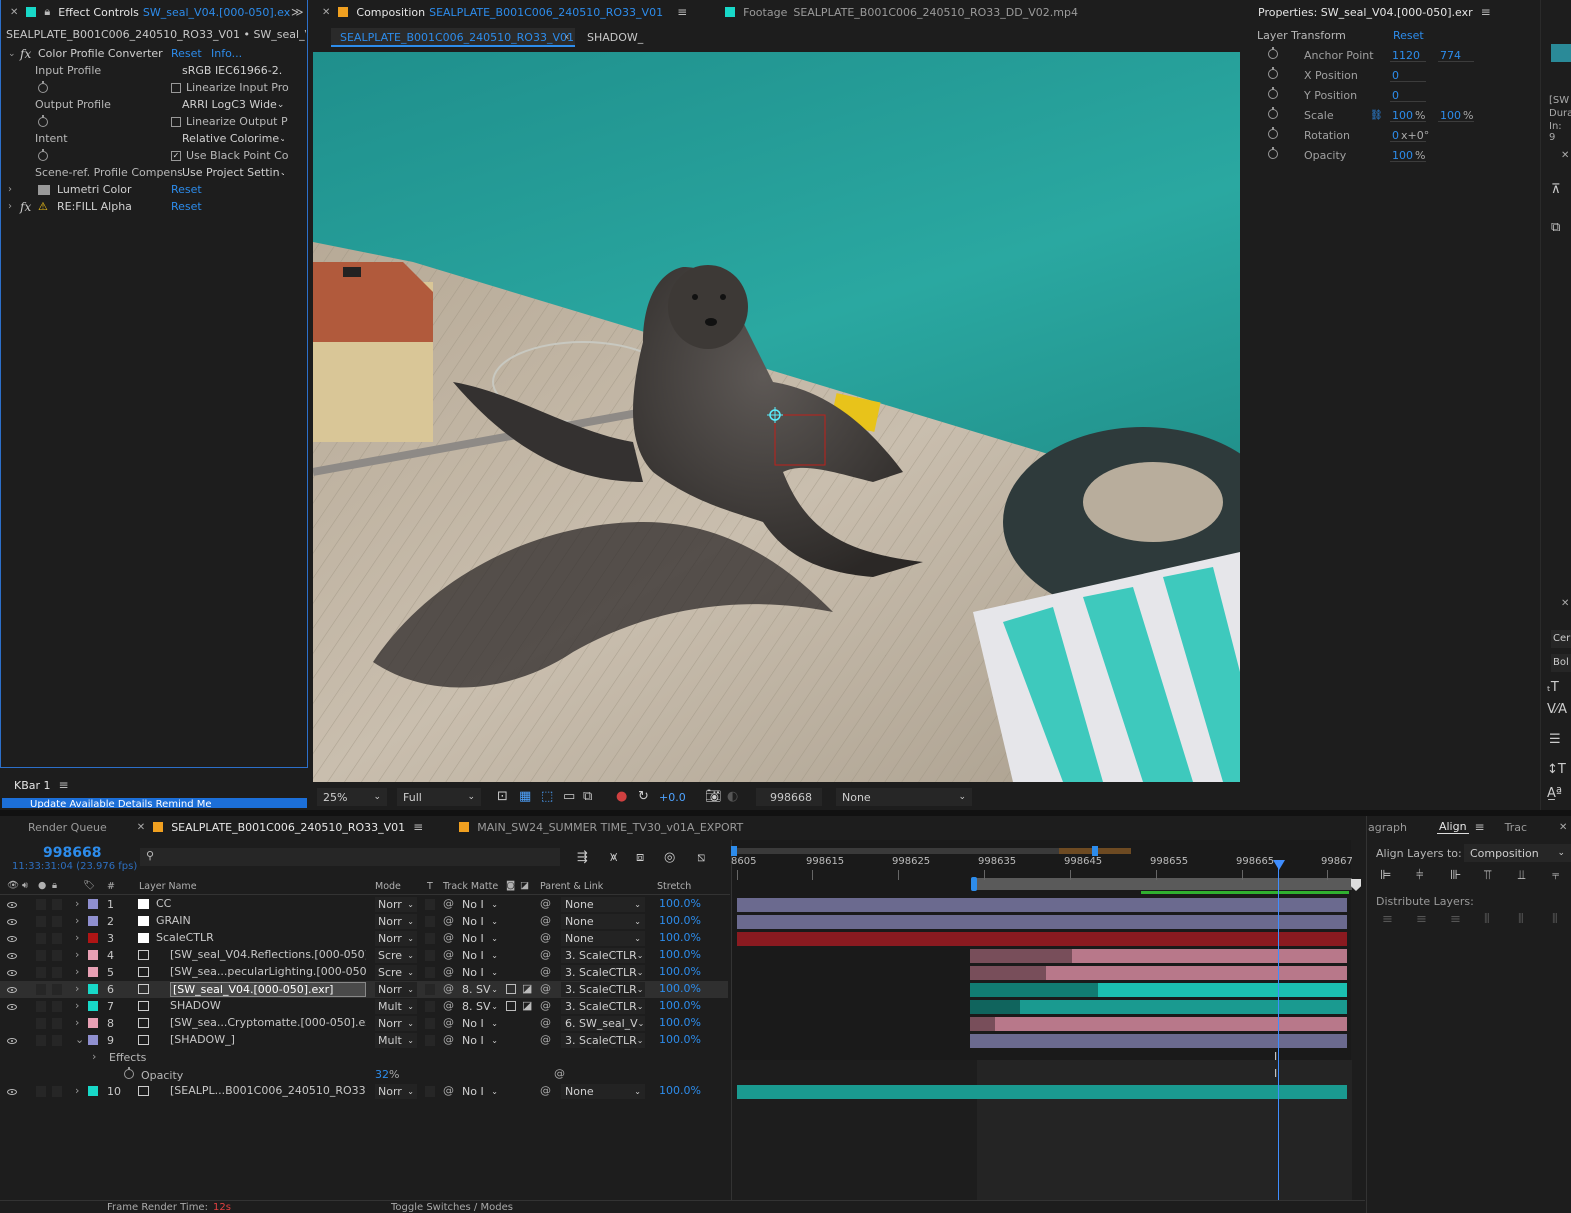 This screenshot has width=1571, height=1213. I want to click on close-icon: ✕, so click(141, 827).